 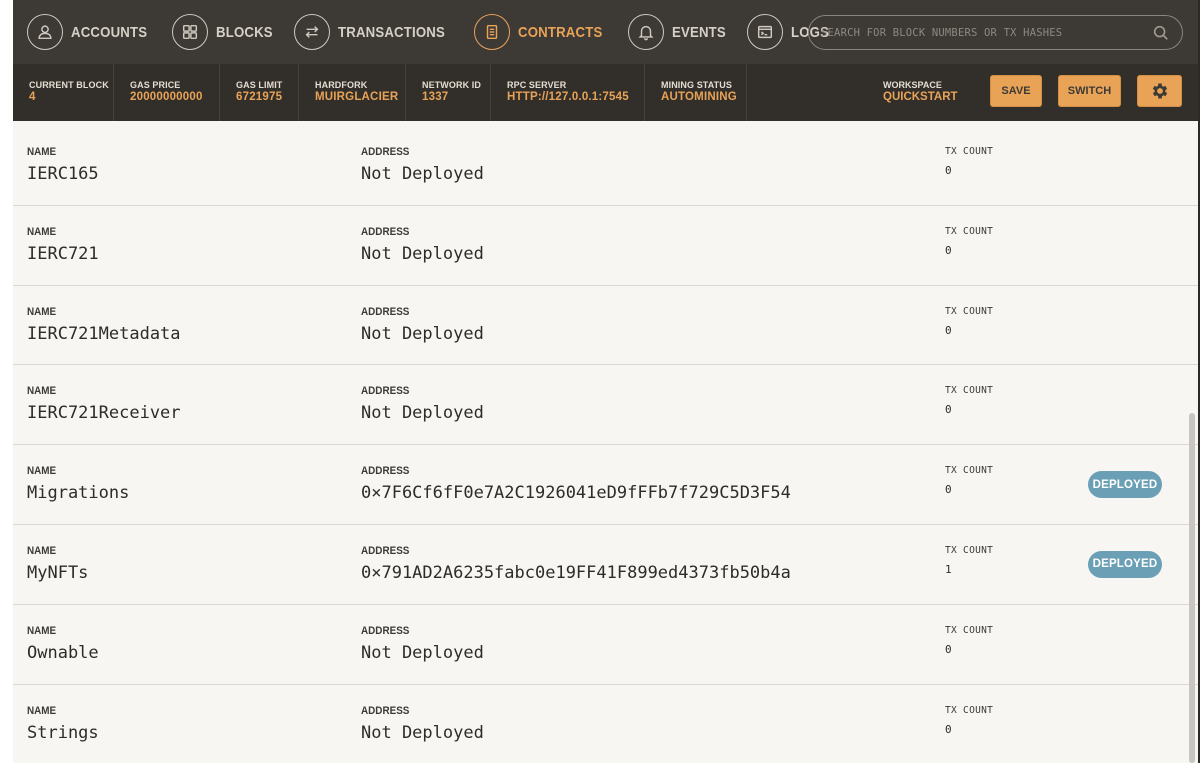 What do you see at coordinates (698, 32) in the screenshot?
I see `nav-events-label: EVENTS` at bounding box center [698, 32].